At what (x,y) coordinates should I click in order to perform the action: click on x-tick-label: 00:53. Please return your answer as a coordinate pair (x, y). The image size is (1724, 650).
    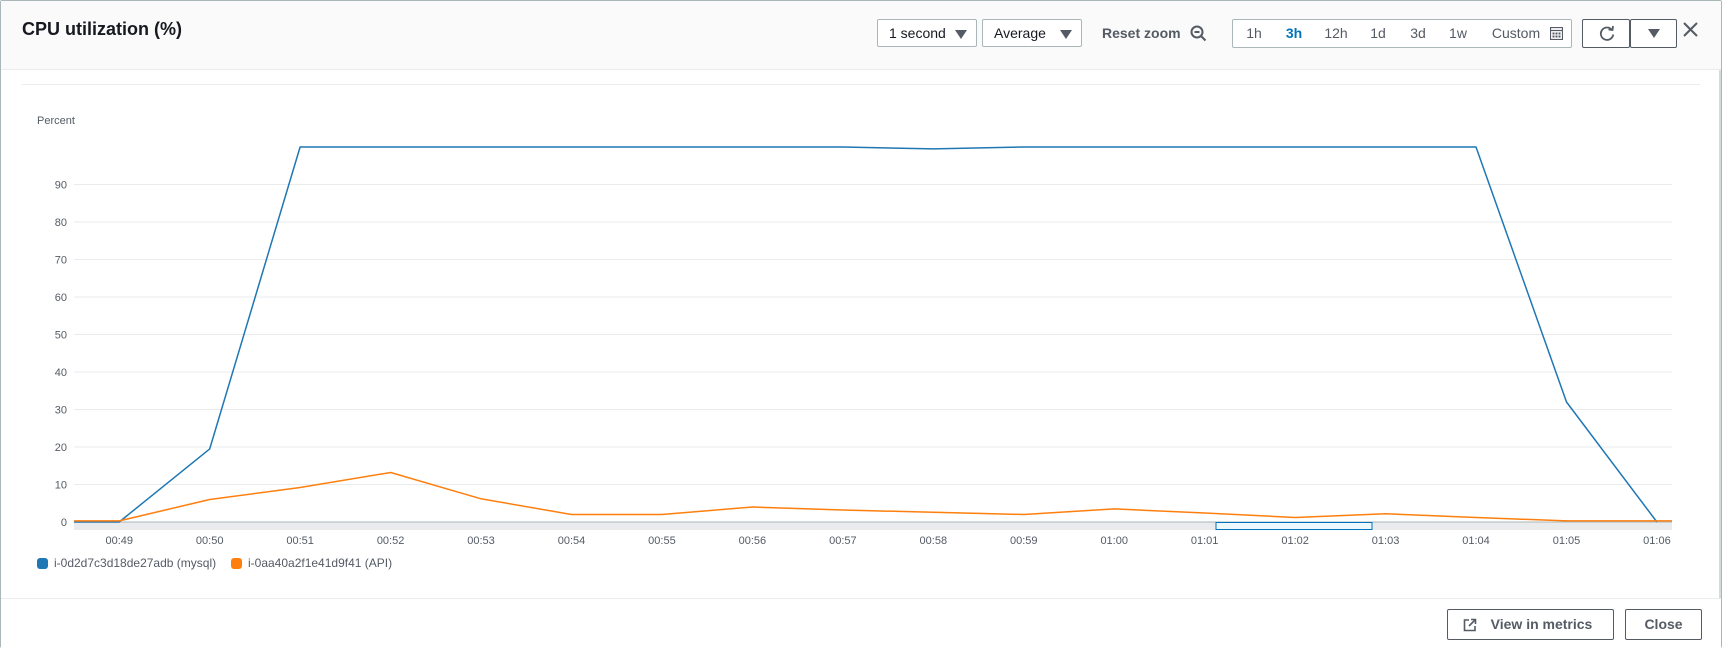
    Looking at the image, I should click on (481, 541).